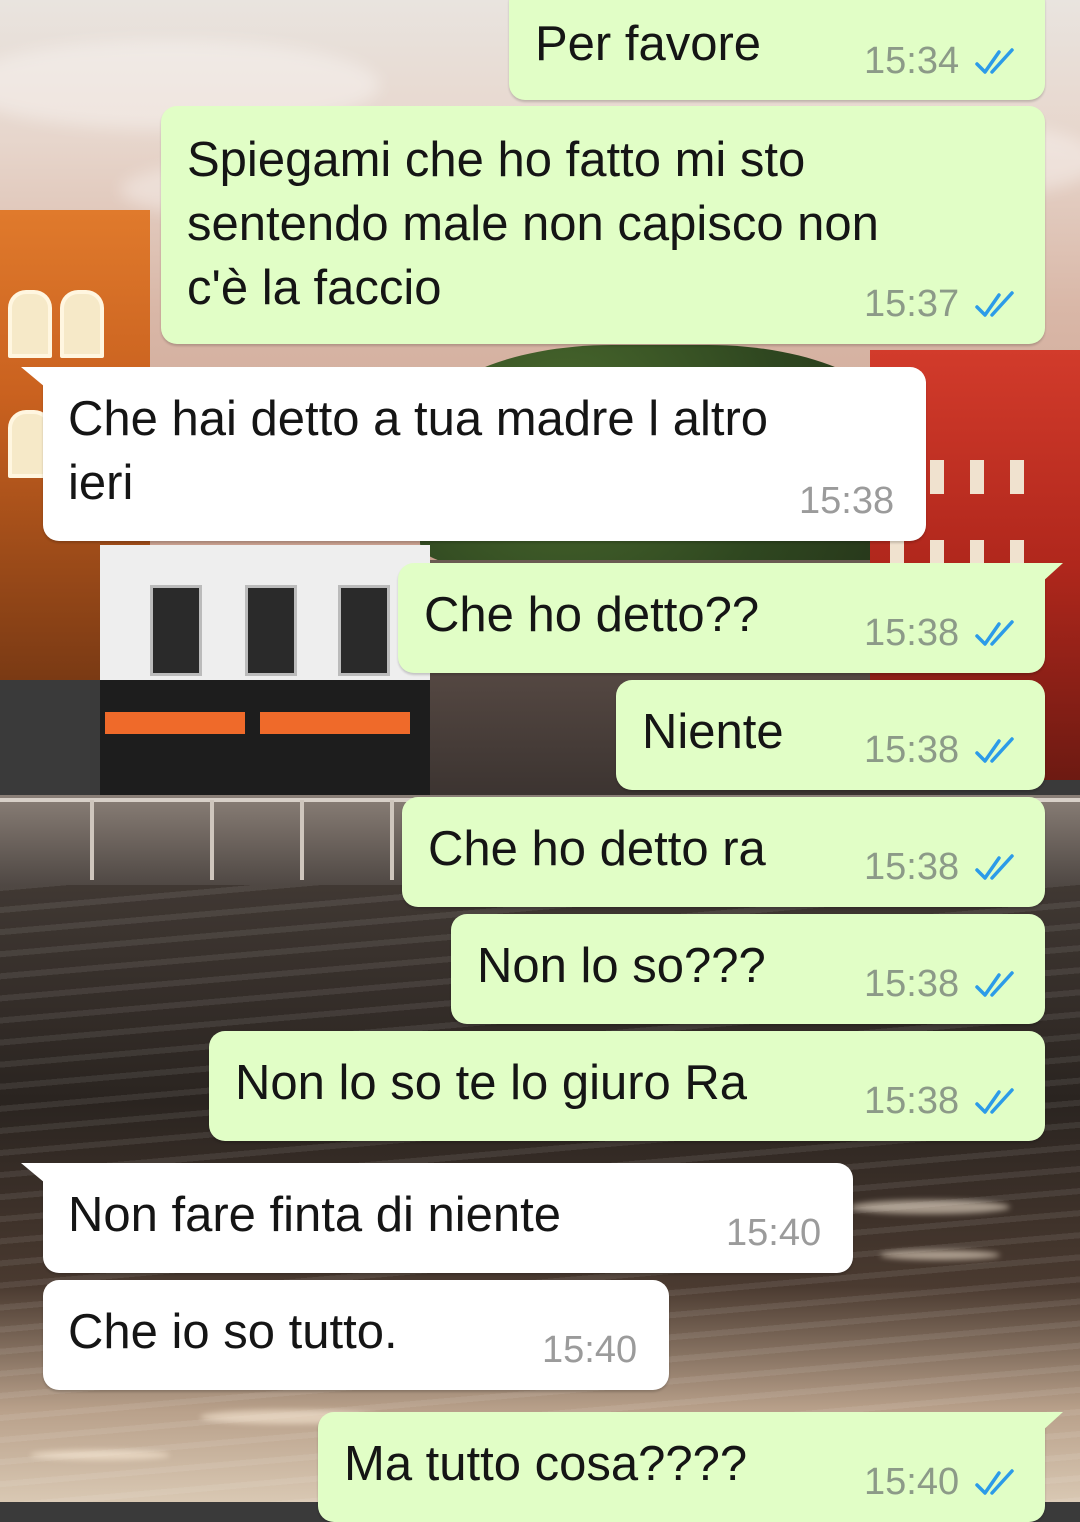 The image size is (1080, 1522). Describe the element at coordinates (418, 451) in the screenshot. I see `message-text: Che hai detto a tua madre l altro ieri` at that location.